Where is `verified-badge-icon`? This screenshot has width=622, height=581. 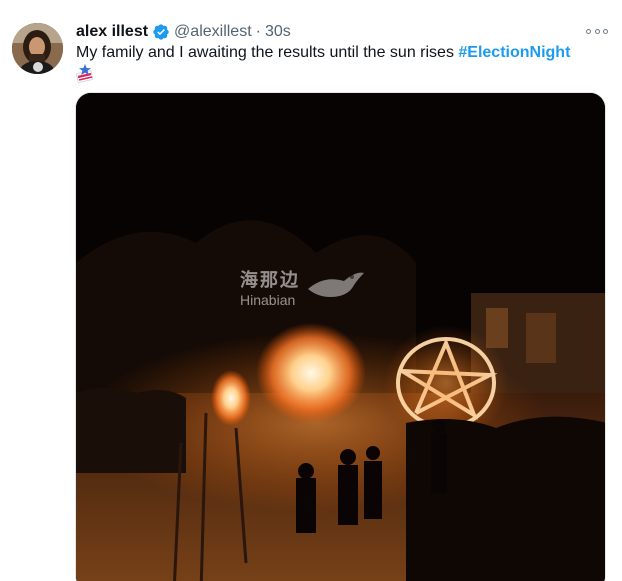 verified-badge-icon is located at coordinates (161, 32).